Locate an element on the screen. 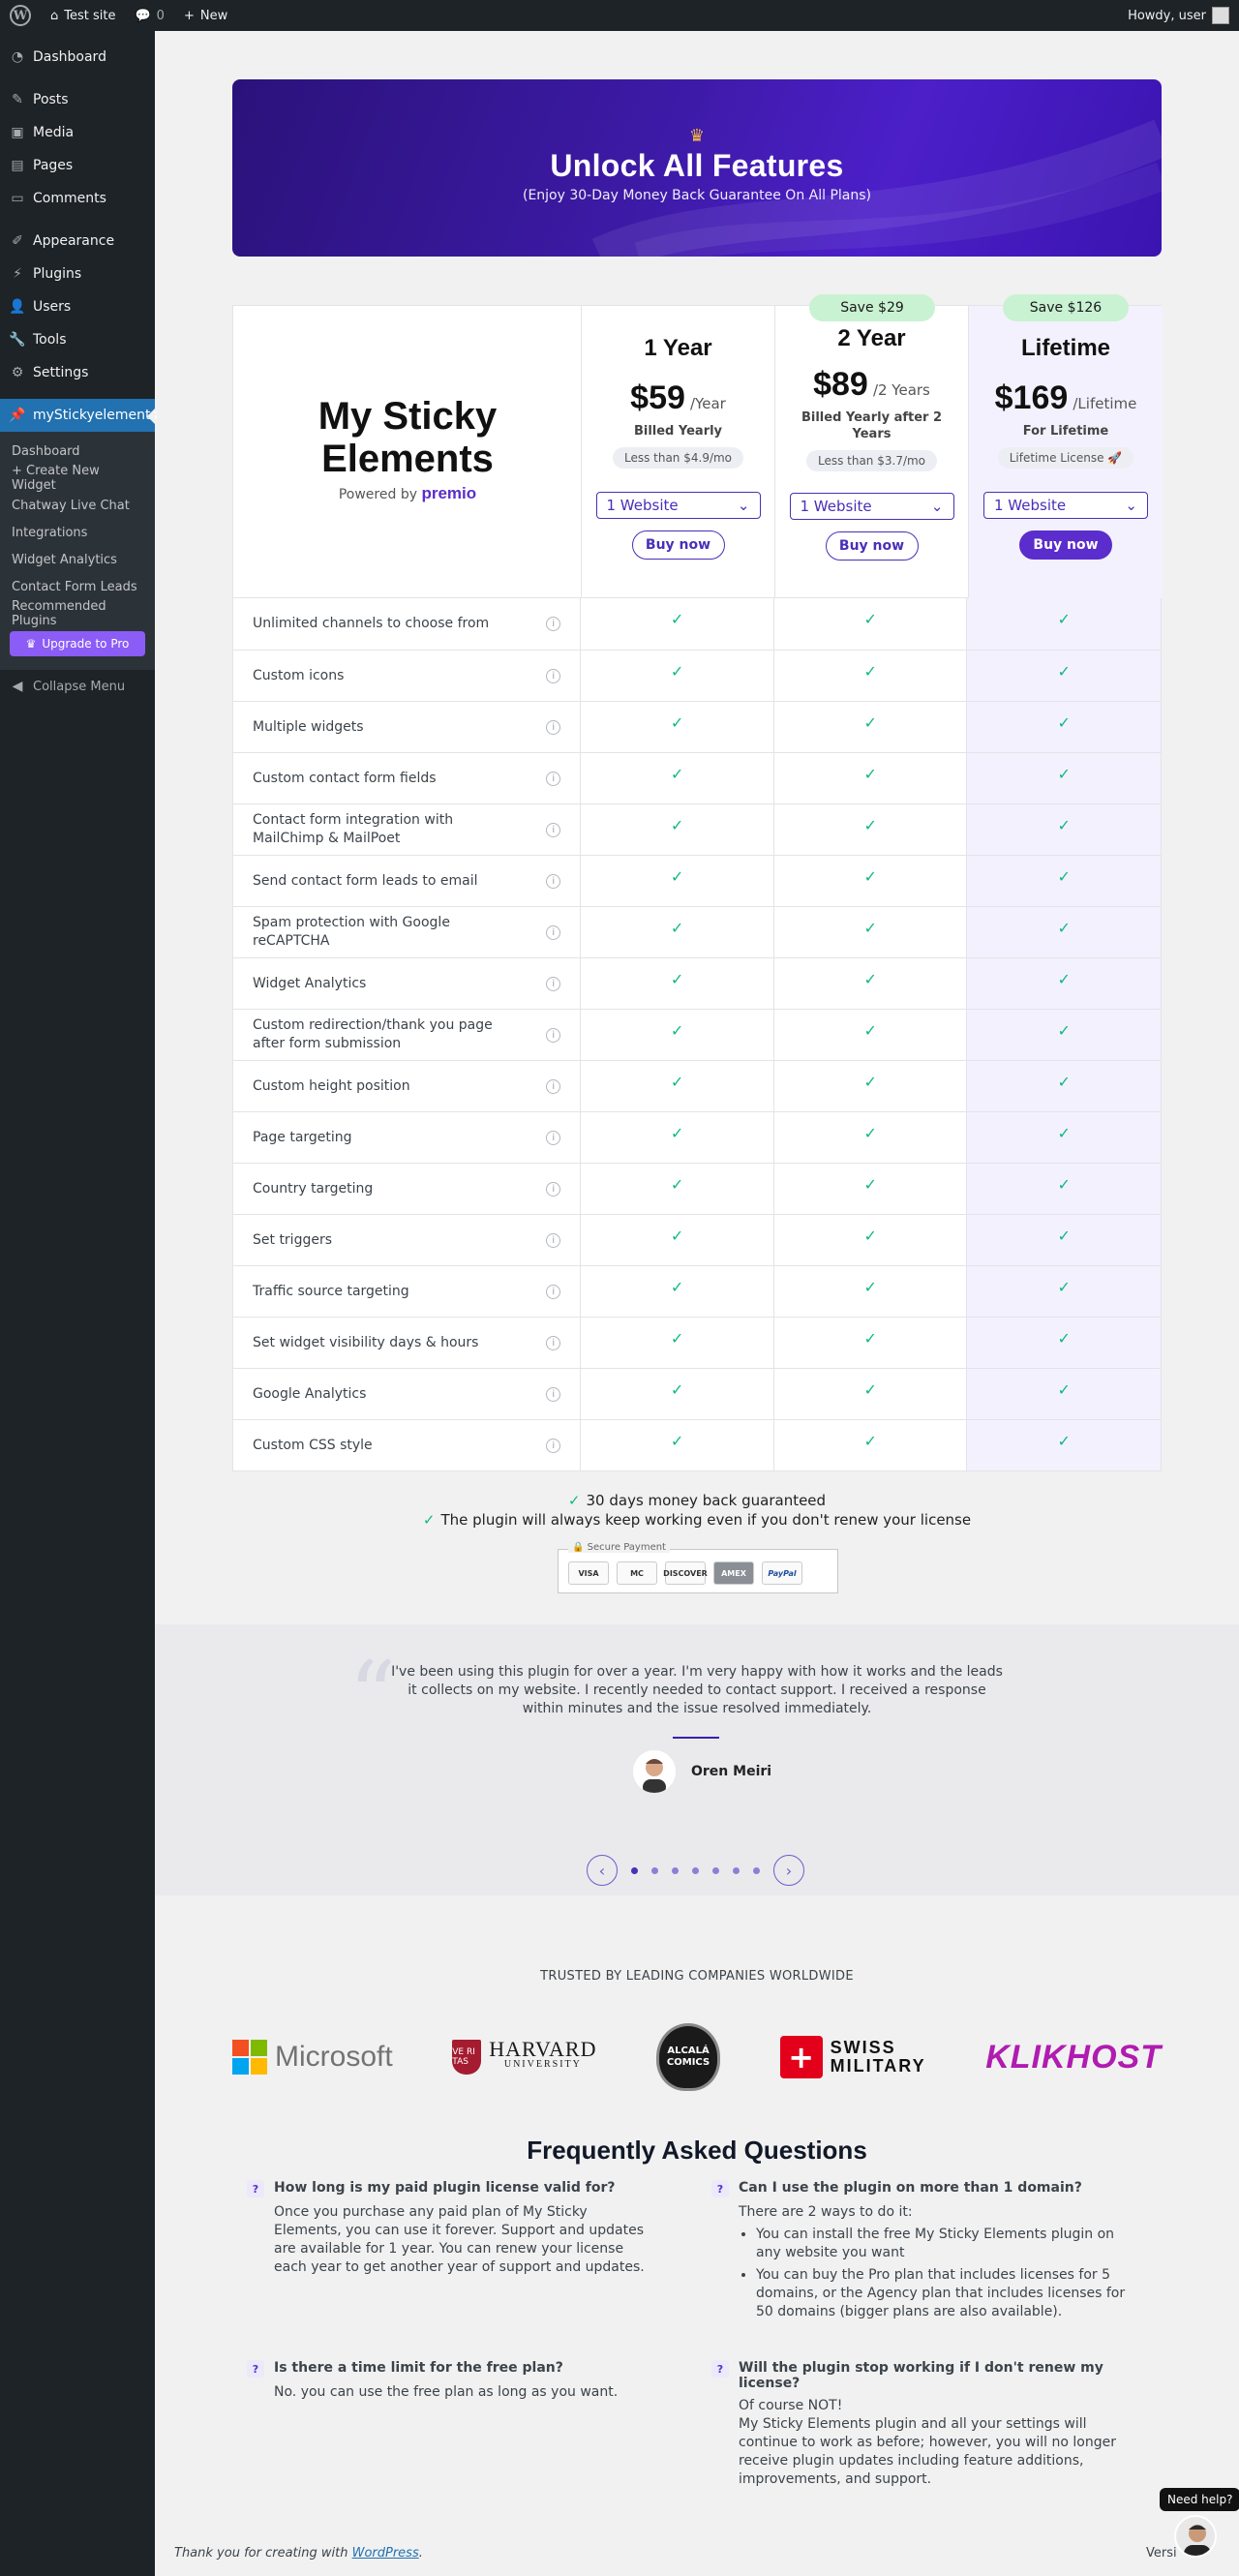 The height and width of the screenshot is (2576, 1239). upgrade-to-pro-button: ♛ Upgrade to Pro is located at coordinates (77, 643).